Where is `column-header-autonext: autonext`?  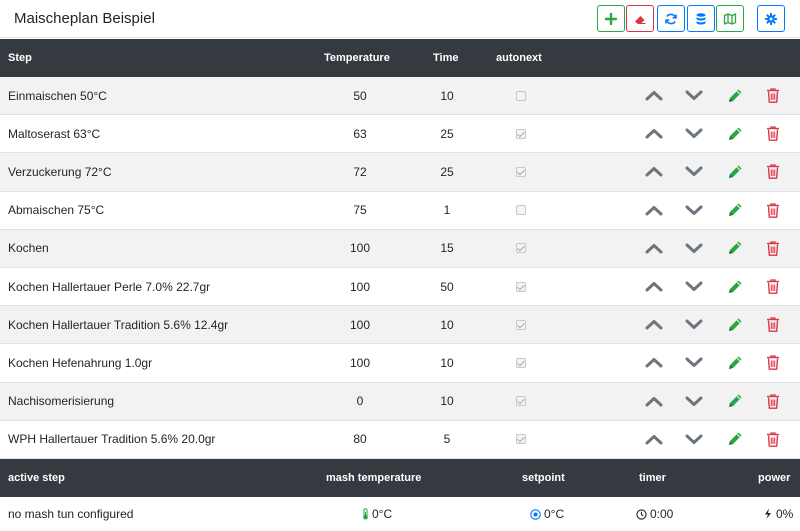 column-header-autonext: autonext is located at coordinates (519, 58).